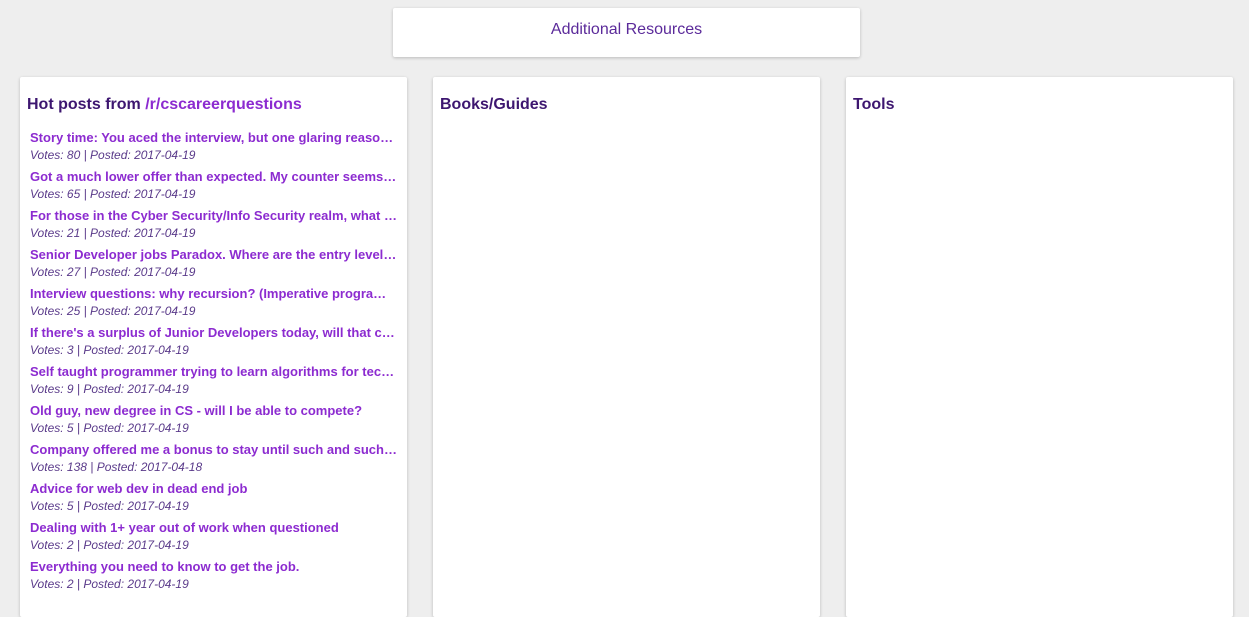  I want to click on post-meta: Votes: 9 | Posted: 2017-04-19, so click(109, 389).